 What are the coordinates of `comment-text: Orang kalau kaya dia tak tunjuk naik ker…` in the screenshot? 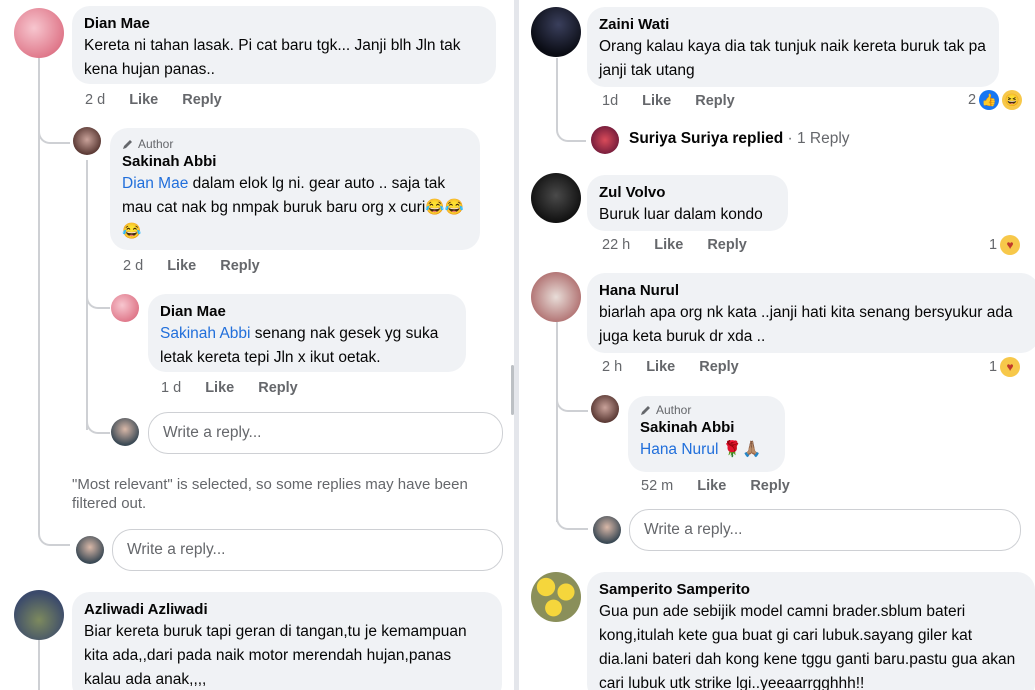 It's located at (792, 58).